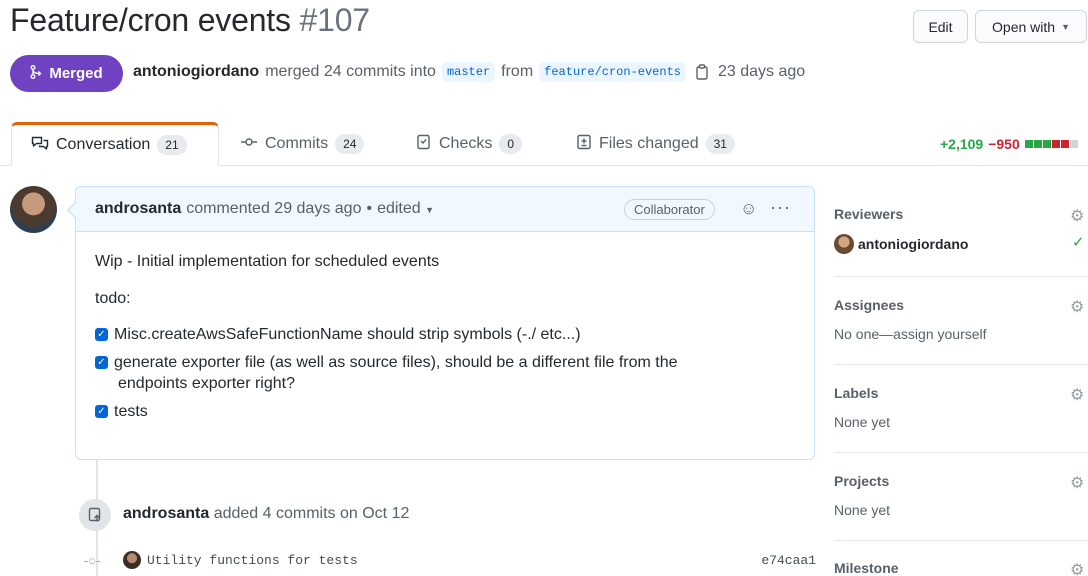  Describe the element at coordinates (166, 513) in the screenshot. I see `event-author: androsanta` at that location.